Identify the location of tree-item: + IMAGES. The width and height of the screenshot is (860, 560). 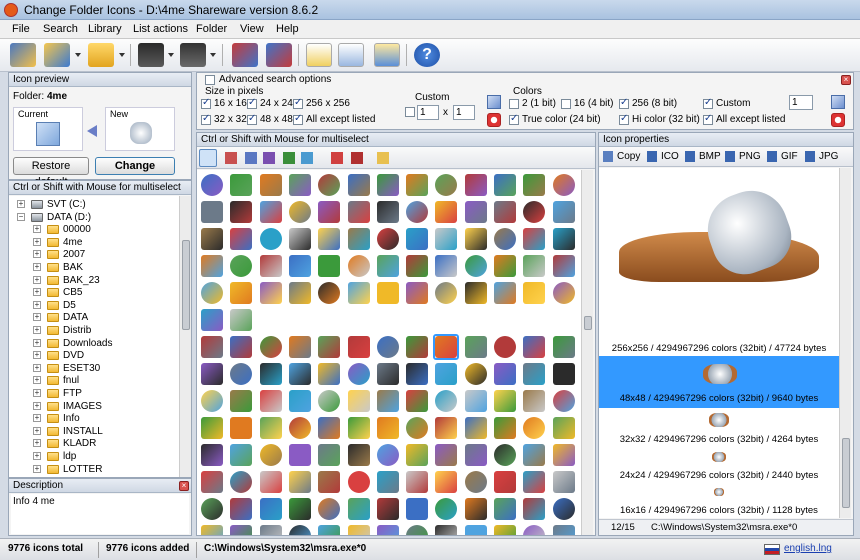
(93, 406).